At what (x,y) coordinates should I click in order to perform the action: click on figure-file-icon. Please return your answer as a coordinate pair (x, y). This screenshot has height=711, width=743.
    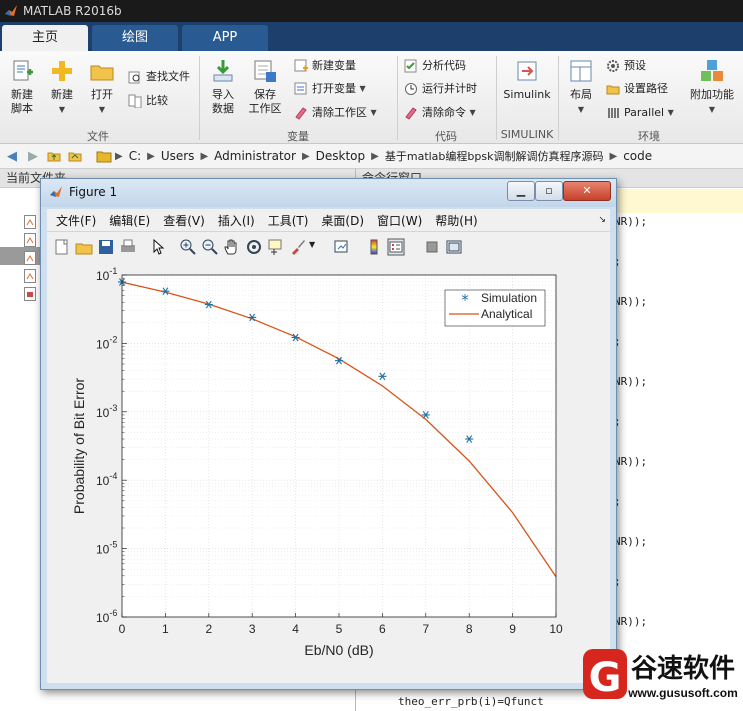
    Looking at the image, I should click on (30, 294).